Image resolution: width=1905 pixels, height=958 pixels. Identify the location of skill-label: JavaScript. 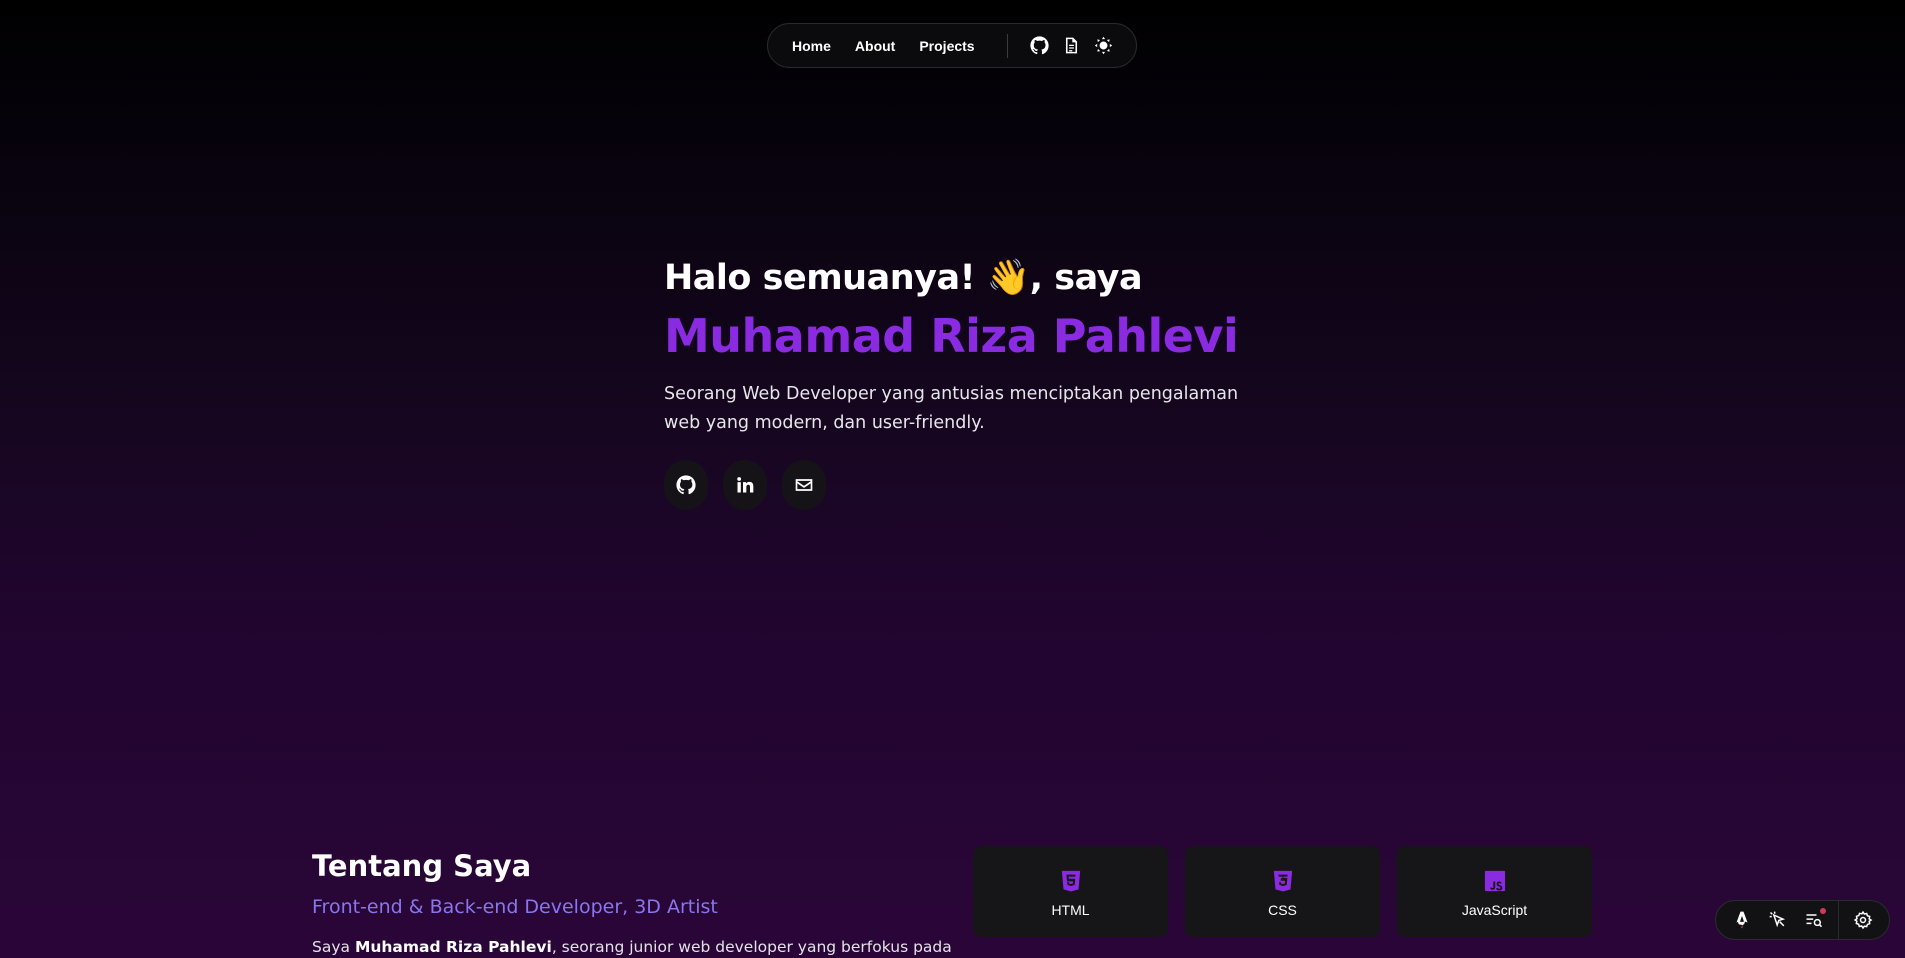
(1494, 909).